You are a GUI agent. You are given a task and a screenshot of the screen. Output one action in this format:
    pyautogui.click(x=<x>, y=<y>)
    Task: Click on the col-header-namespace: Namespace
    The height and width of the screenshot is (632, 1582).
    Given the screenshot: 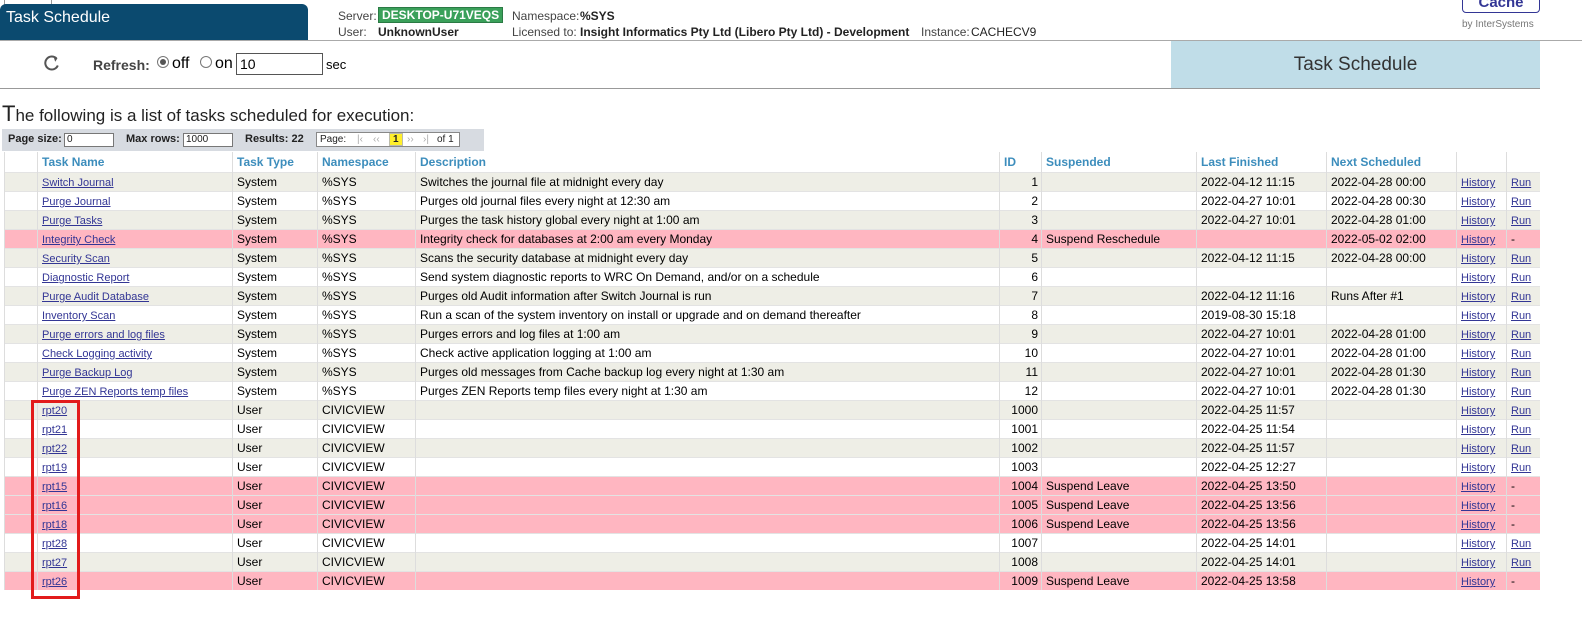 What is the action you would take?
    pyautogui.click(x=366, y=162)
    